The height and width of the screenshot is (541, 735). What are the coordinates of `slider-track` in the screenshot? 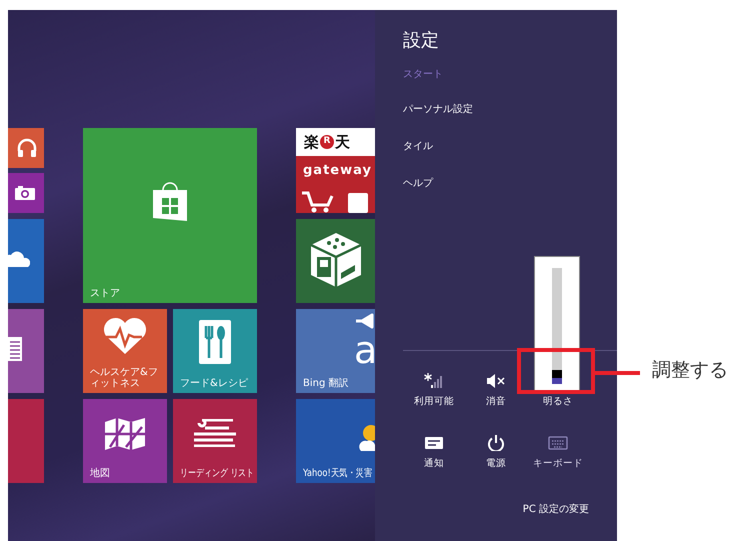 It's located at (557, 326).